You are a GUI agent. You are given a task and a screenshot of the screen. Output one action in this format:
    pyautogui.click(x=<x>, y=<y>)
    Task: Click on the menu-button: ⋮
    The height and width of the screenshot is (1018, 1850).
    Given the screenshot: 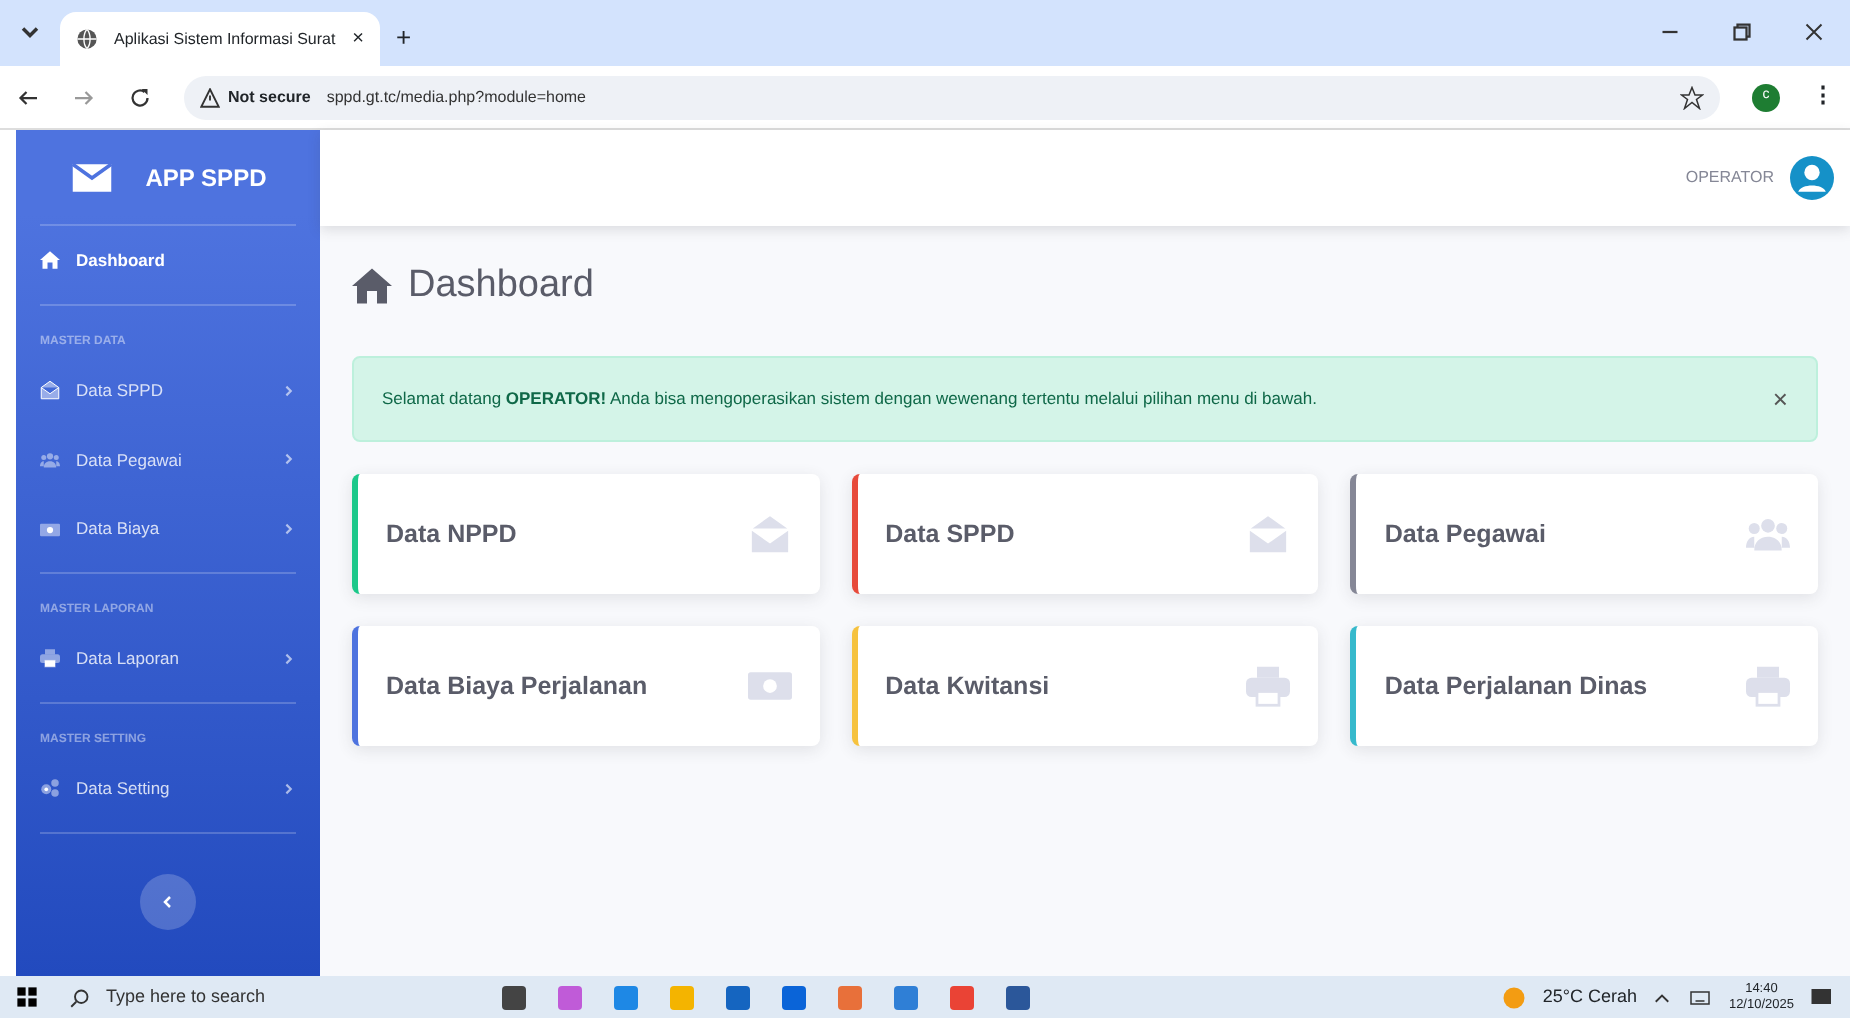 What is the action you would take?
    pyautogui.click(x=1823, y=97)
    